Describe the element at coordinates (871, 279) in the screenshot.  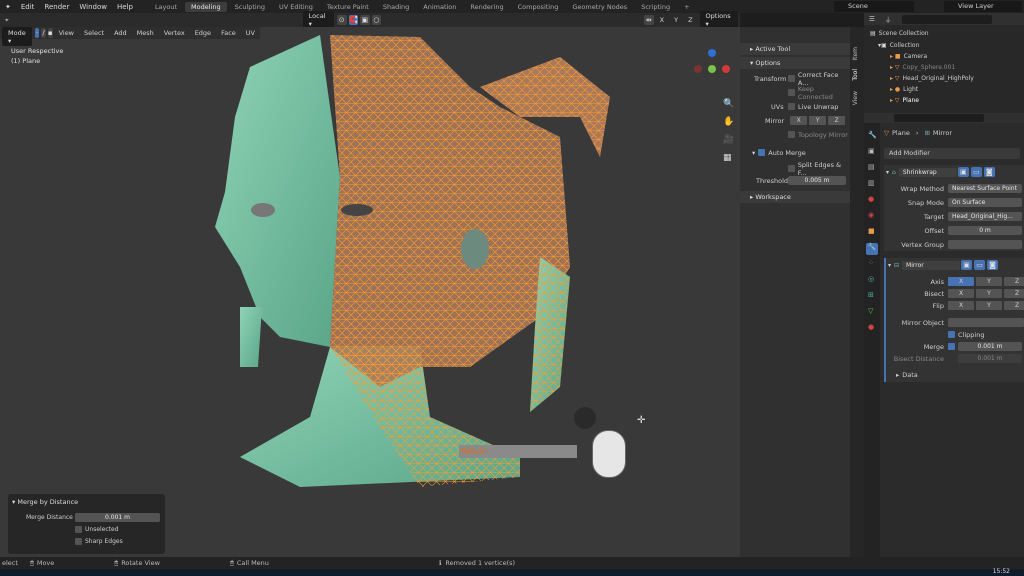
I see `physics-props-icon: ◎` at that location.